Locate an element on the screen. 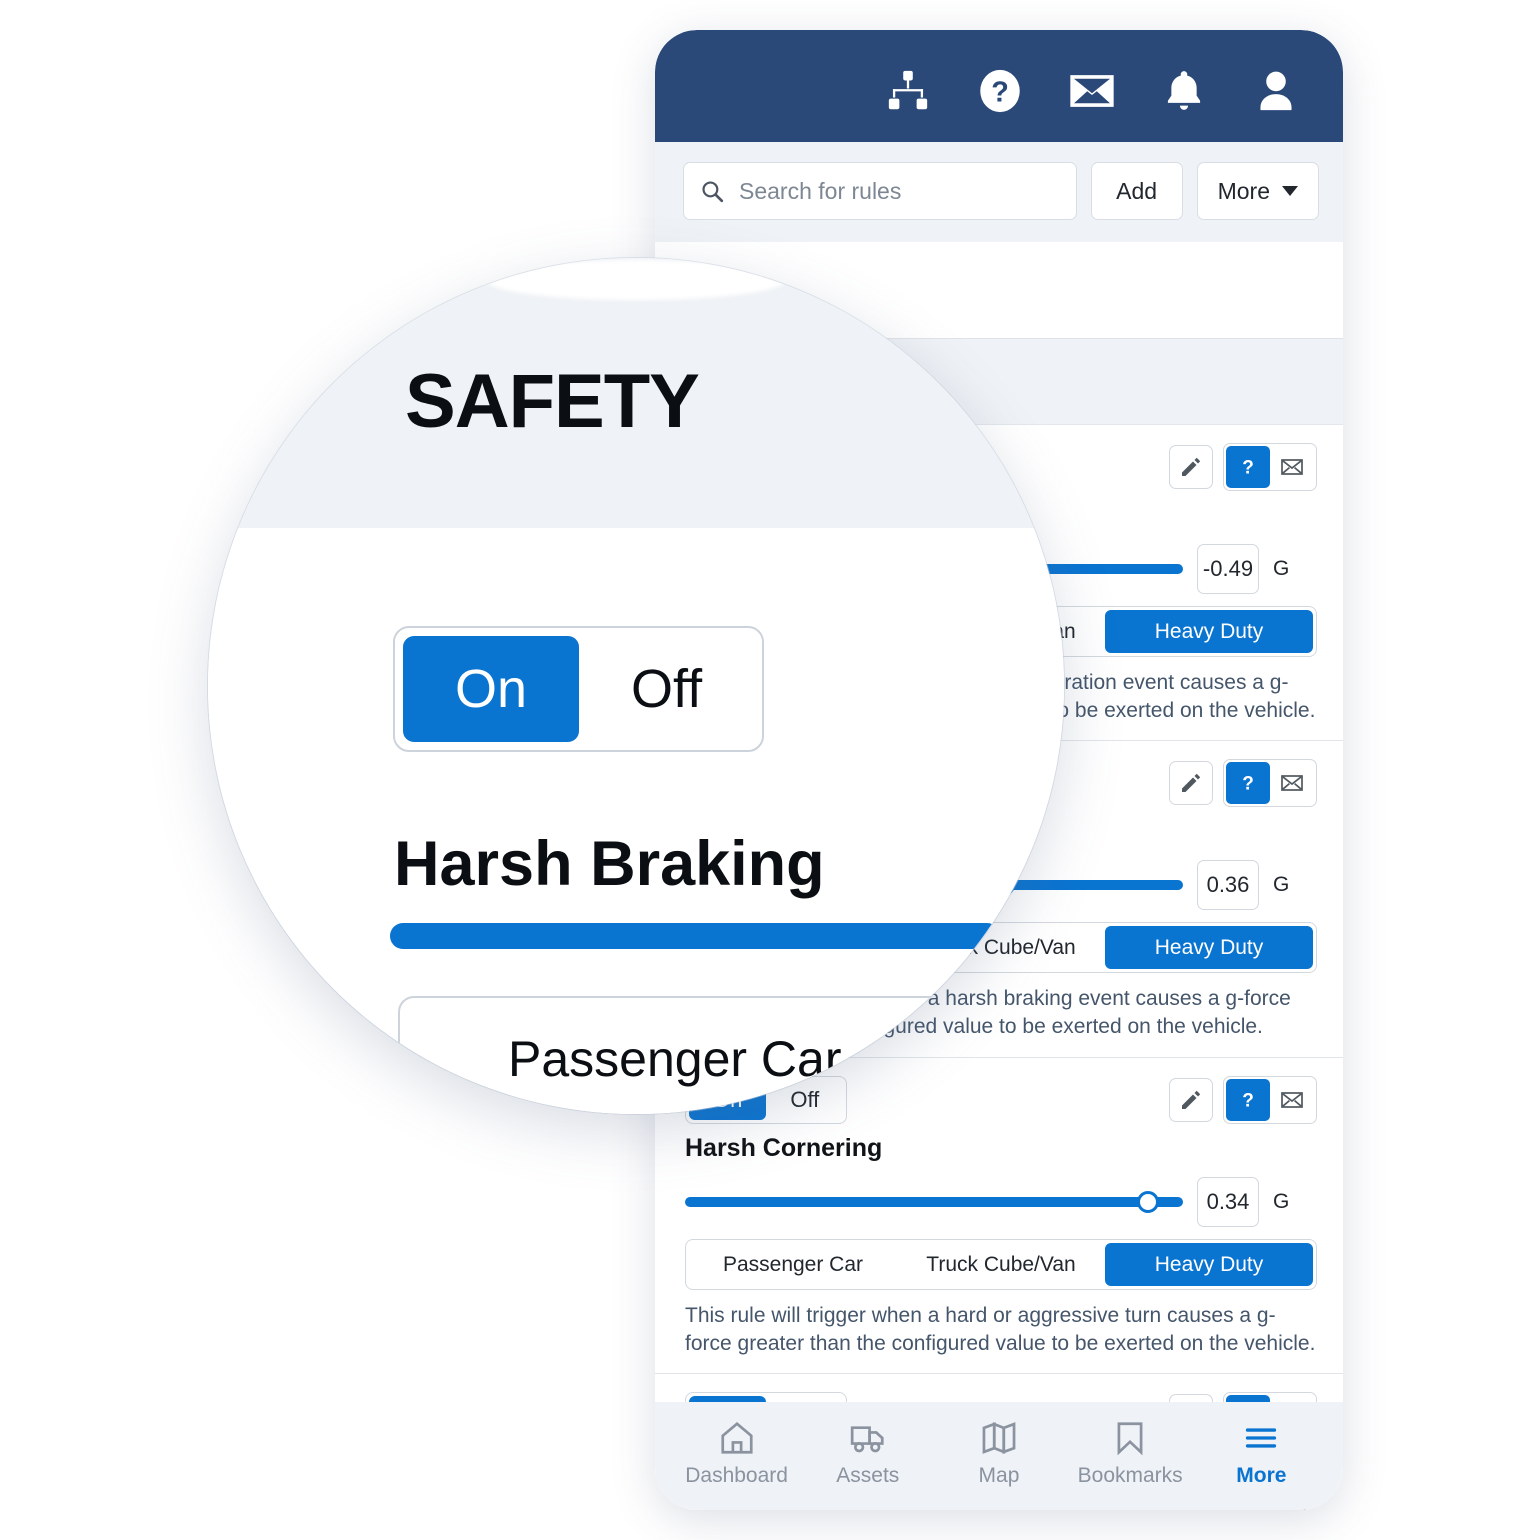  bottom-navigation: Dashboard Assets Map Bookmarks More is located at coordinates (999, 1456).